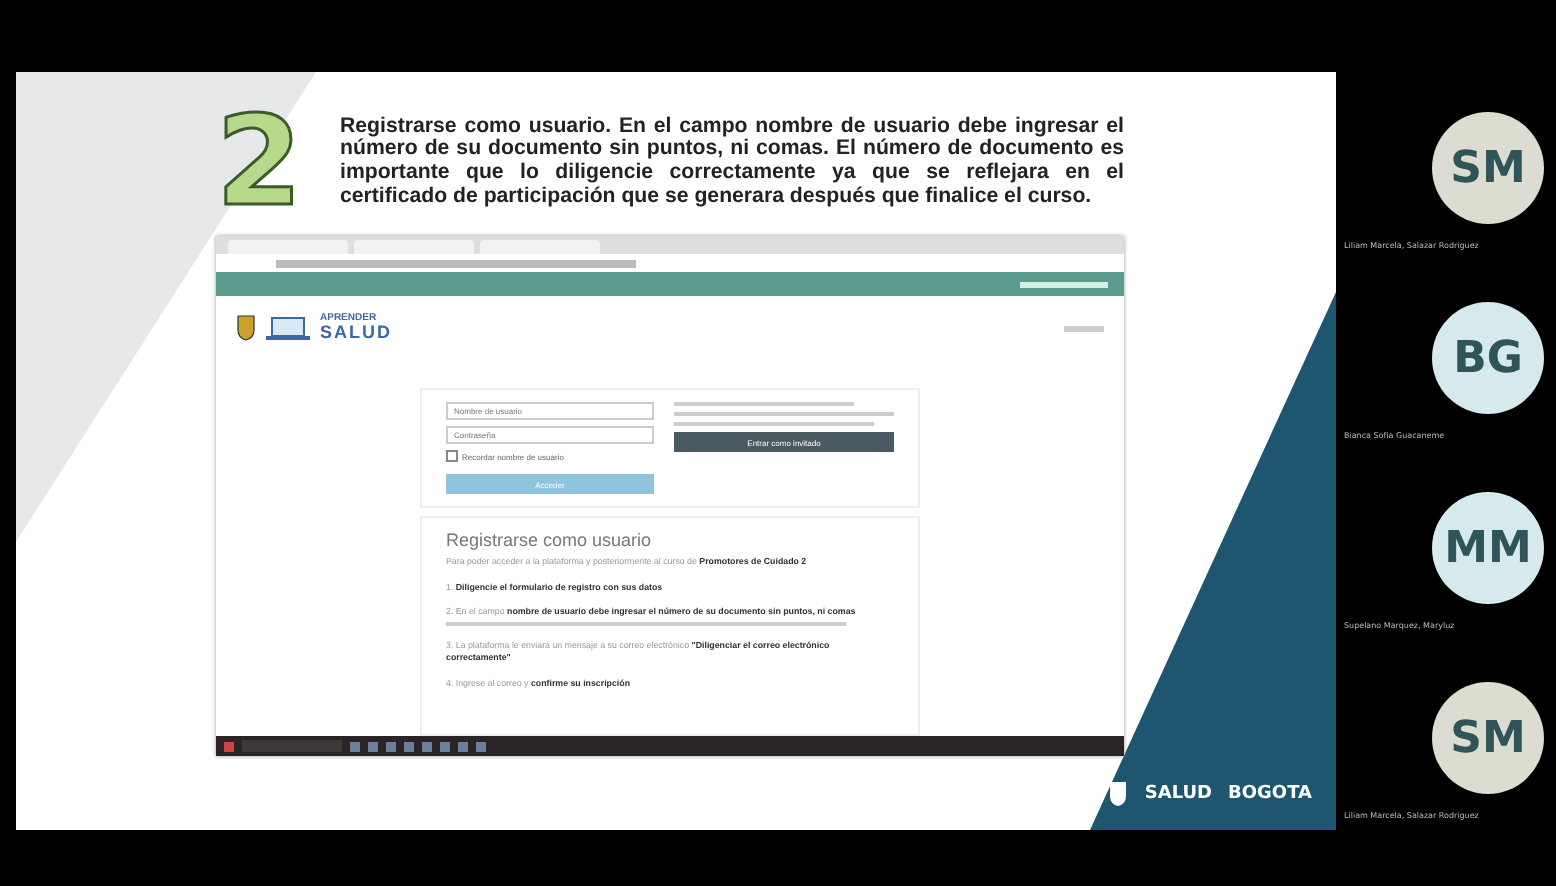  What do you see at coordinates (288, 328) in the screenshot?
I see `laptop-icon` at bounding box center [288, 328].